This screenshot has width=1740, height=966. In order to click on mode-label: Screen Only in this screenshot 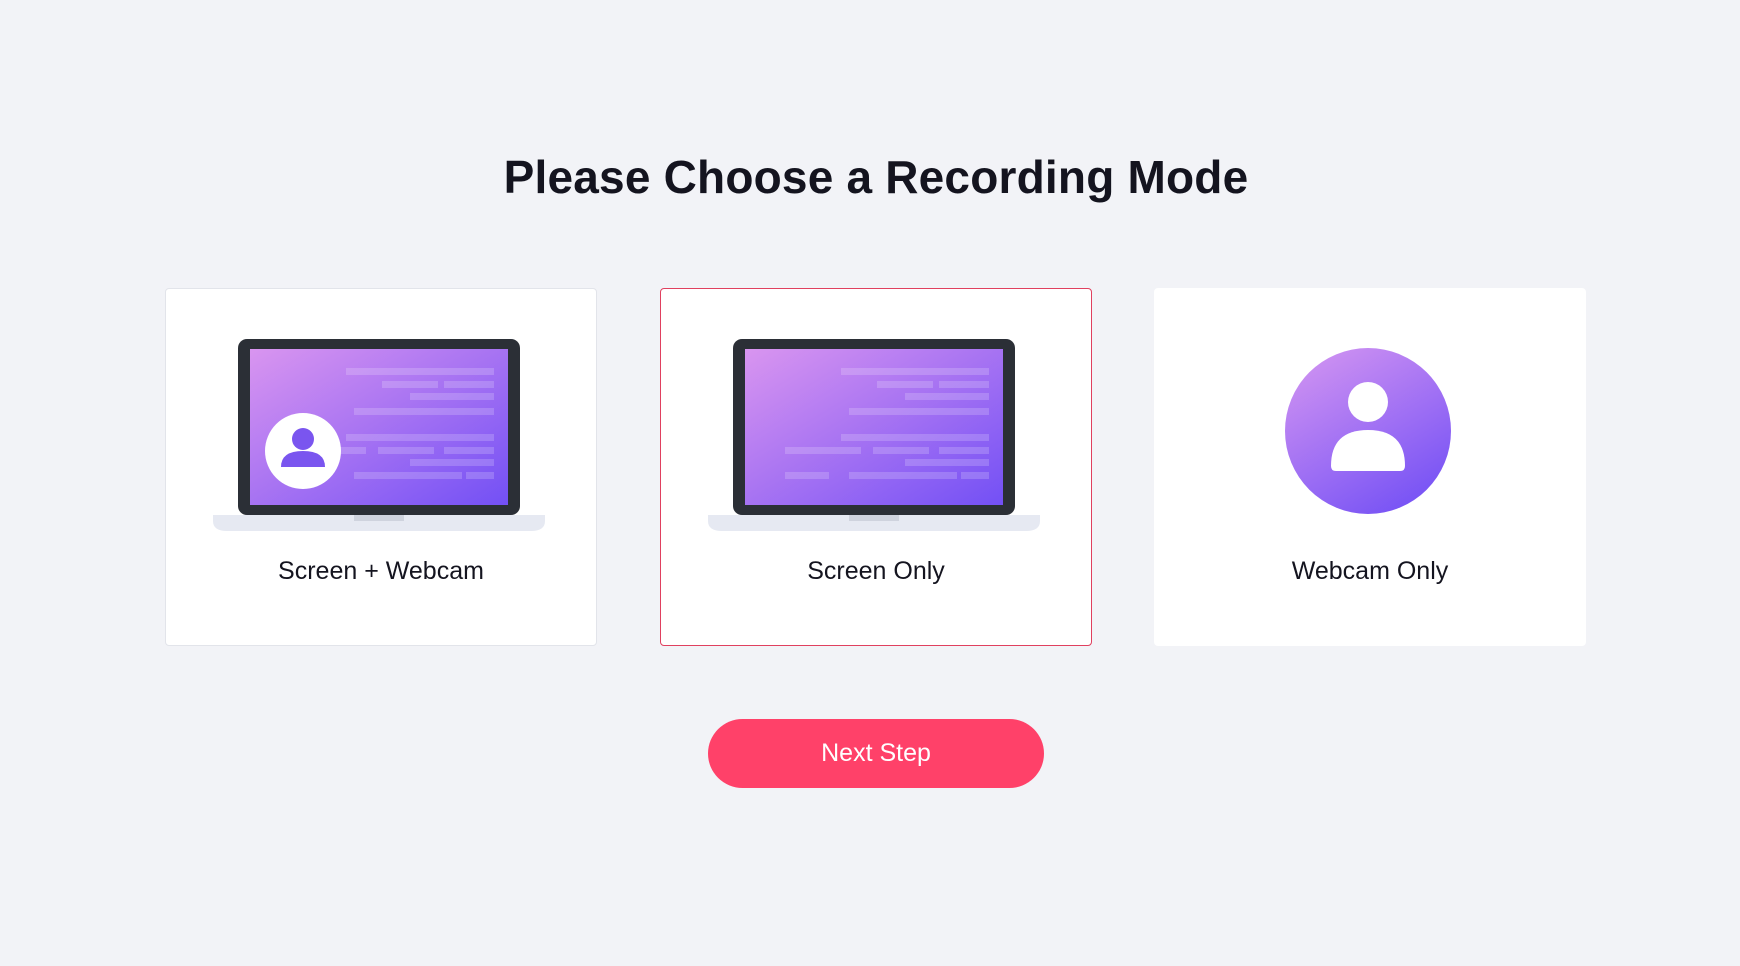, I will do `click(876, 571)`.